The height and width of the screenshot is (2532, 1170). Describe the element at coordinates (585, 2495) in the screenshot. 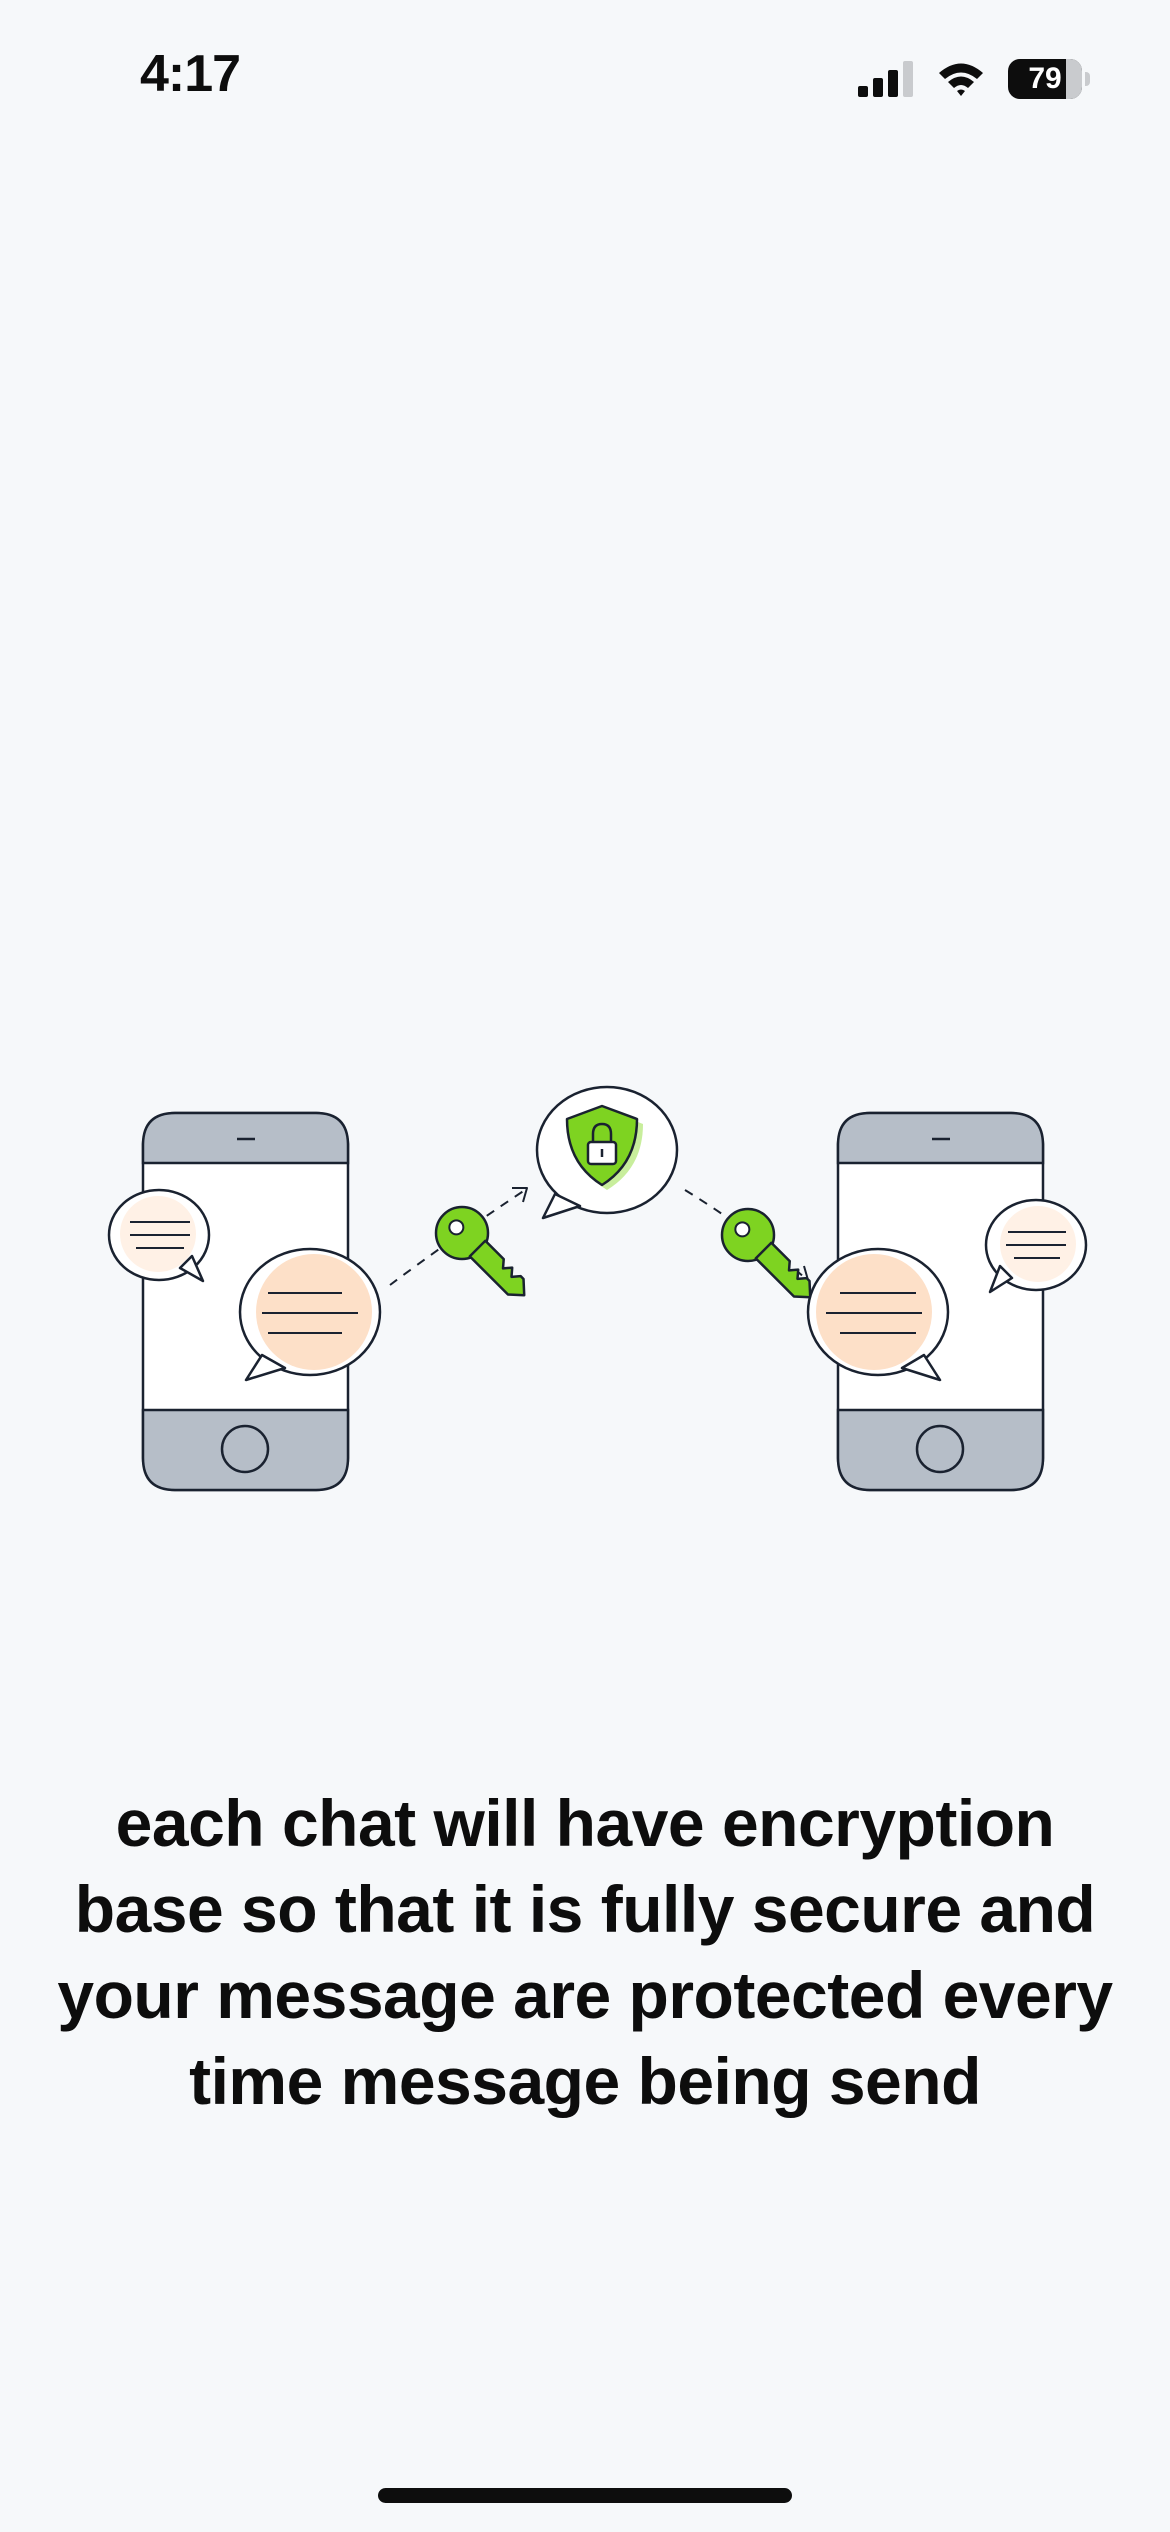

I see `home-indicator` at that location.